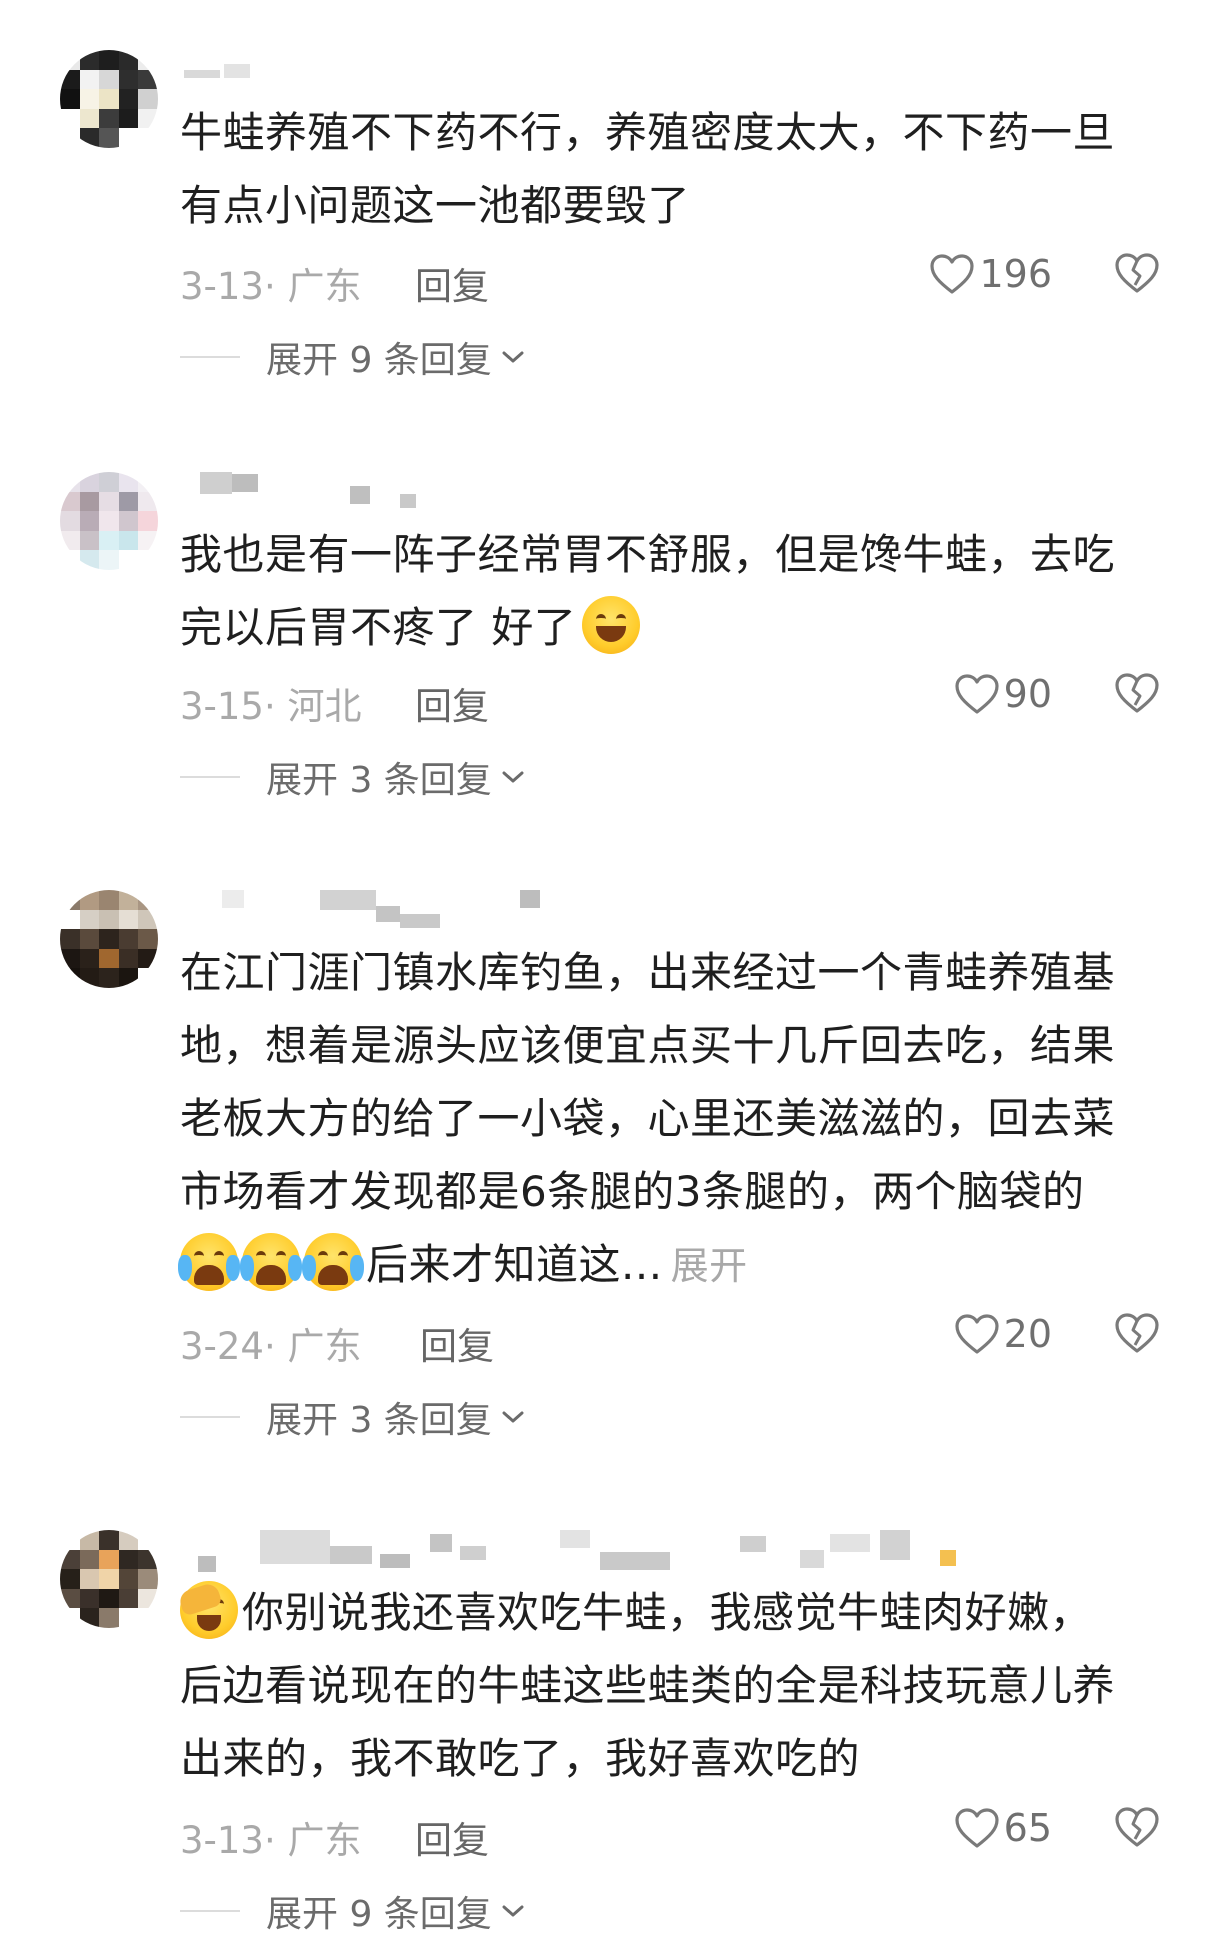  Describe the element at coordinates (648, 1118) in the screenshot. I see `comment-line: 老板大方的给了一小袋，心里还美滋滋的，回去菜` at that location.